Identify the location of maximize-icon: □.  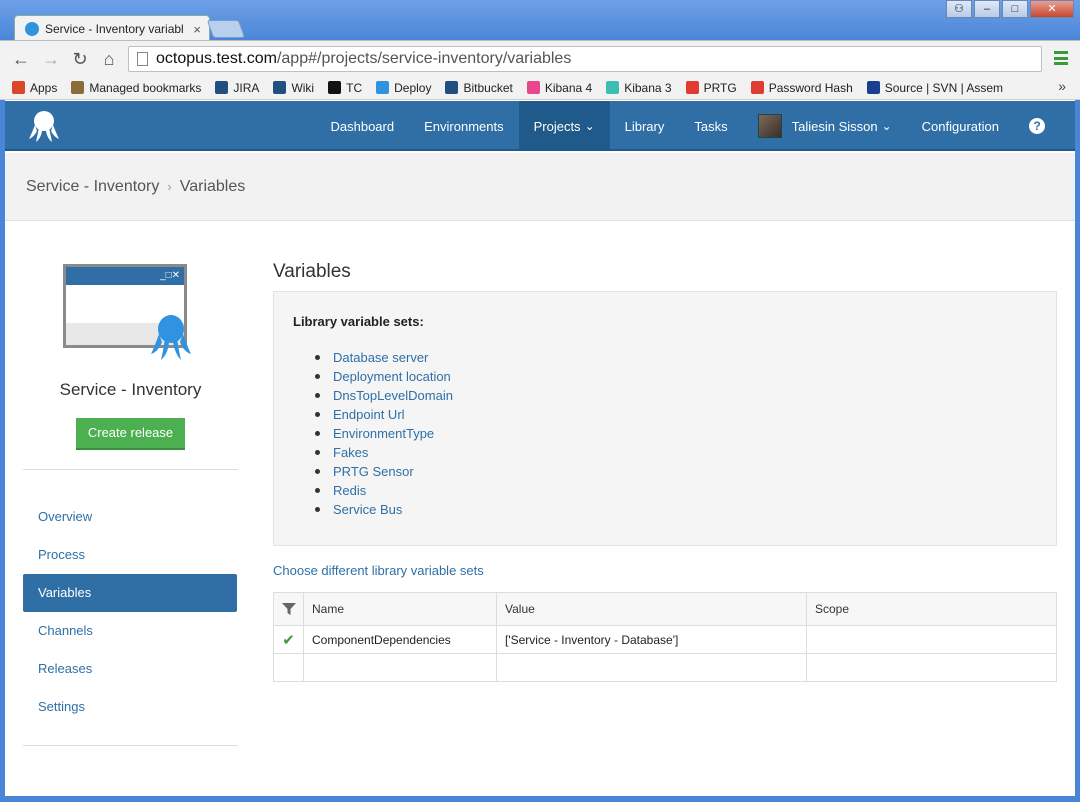
(1015, 9).